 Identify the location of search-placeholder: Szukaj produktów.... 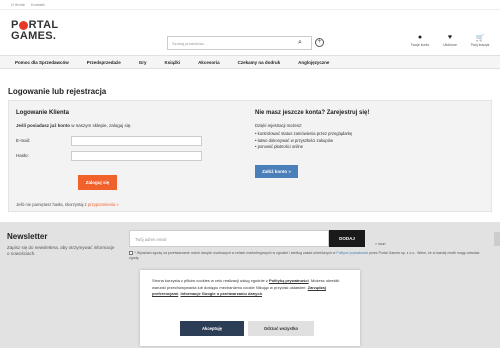
(189, 43).